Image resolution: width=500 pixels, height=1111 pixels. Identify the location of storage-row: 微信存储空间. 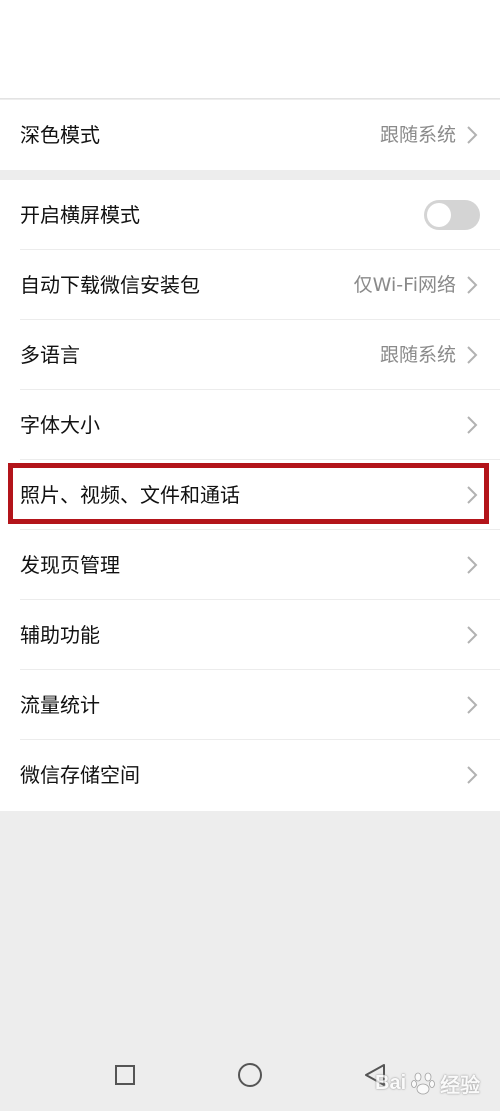
(250, 775).